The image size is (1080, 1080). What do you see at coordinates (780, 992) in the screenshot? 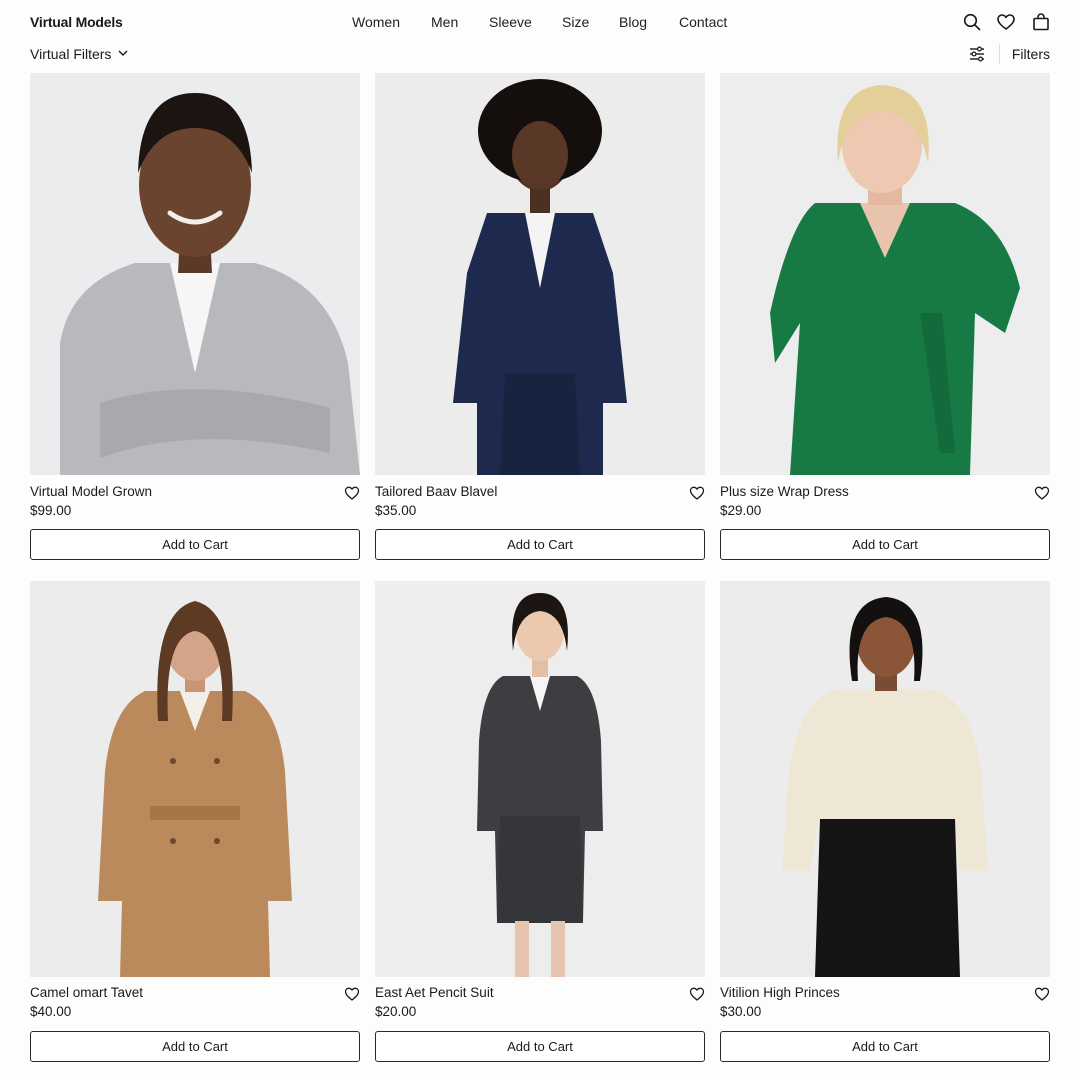
I see `product-name: Vitilion High Princes` at bounding box center [780, 992].